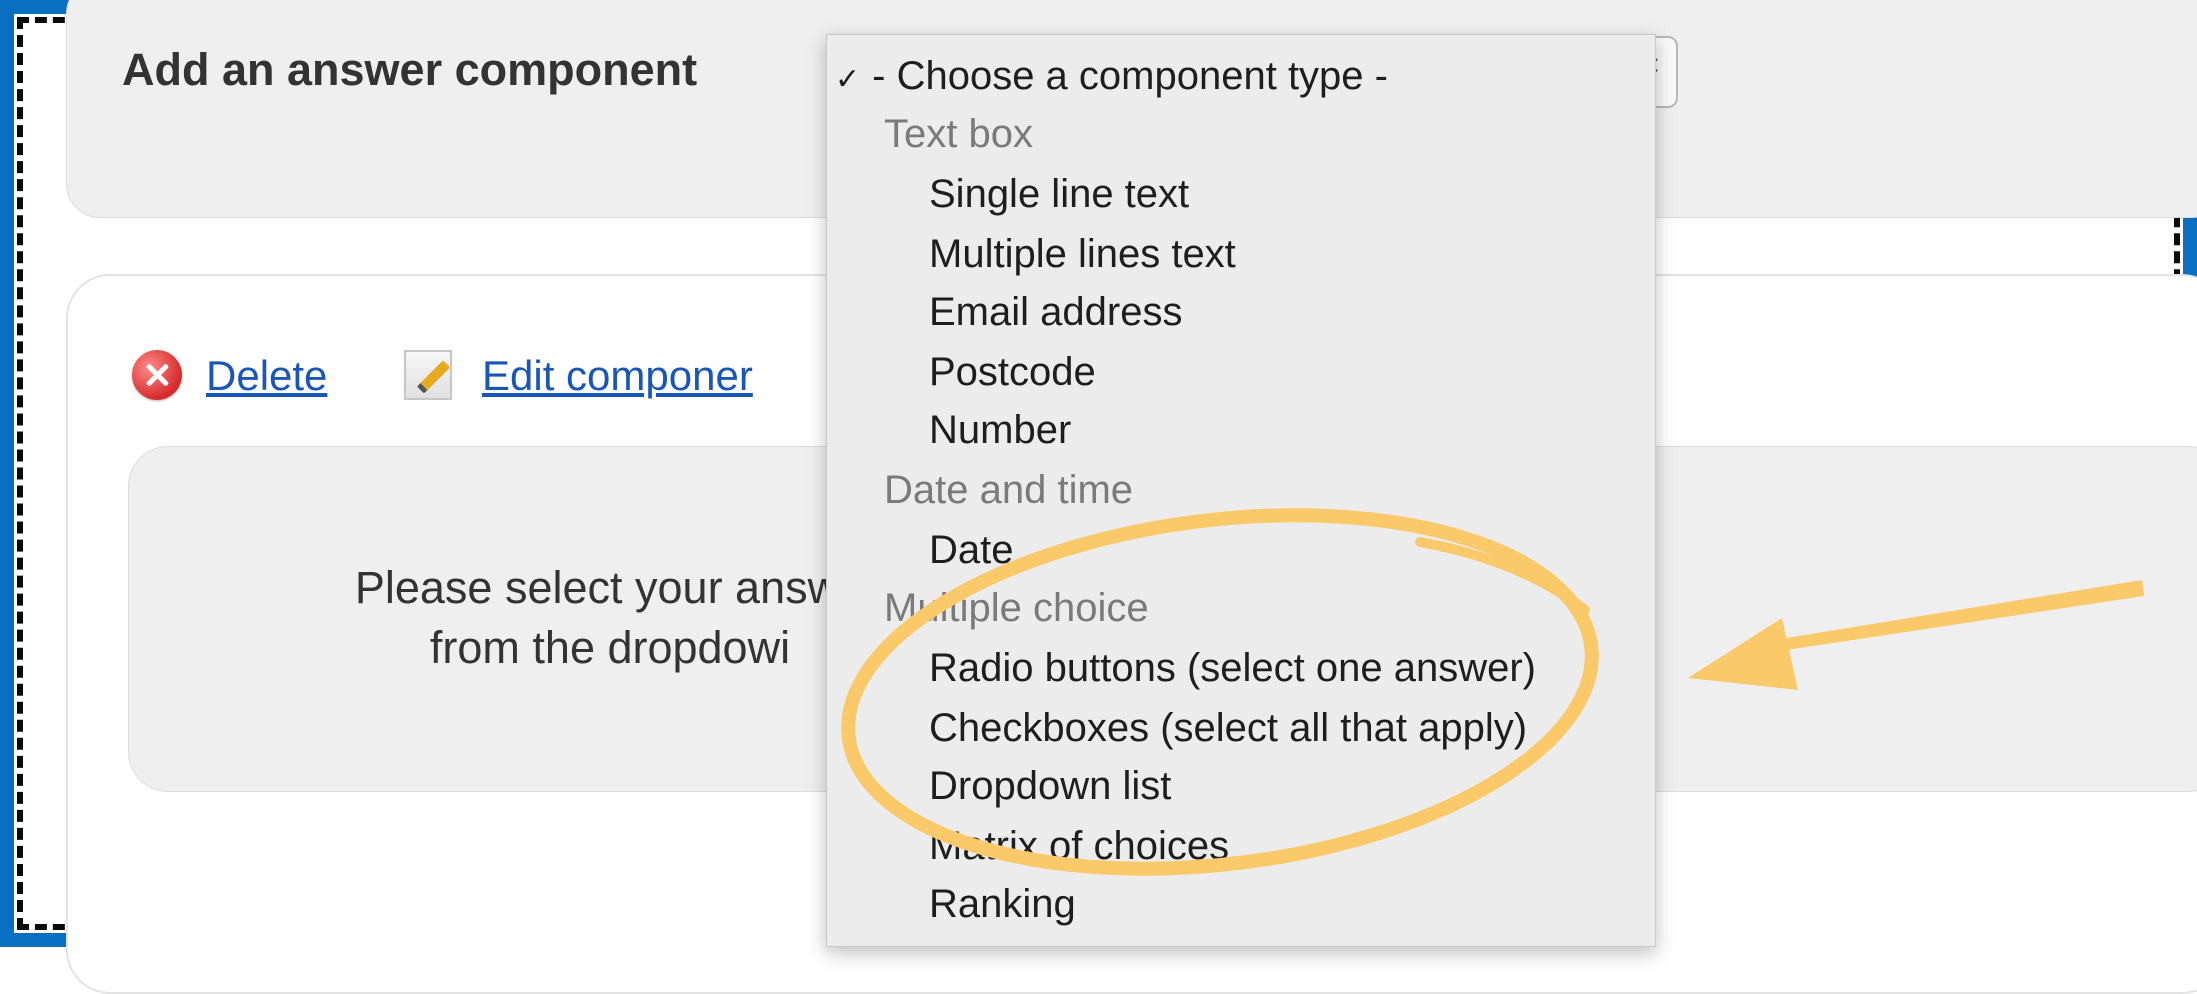 This screenshot has width=2197, height=994. Describe the element at coordinates (1012, 372) in the screenshot. I see `dropdown-option-postcode: Postcode` at that location.